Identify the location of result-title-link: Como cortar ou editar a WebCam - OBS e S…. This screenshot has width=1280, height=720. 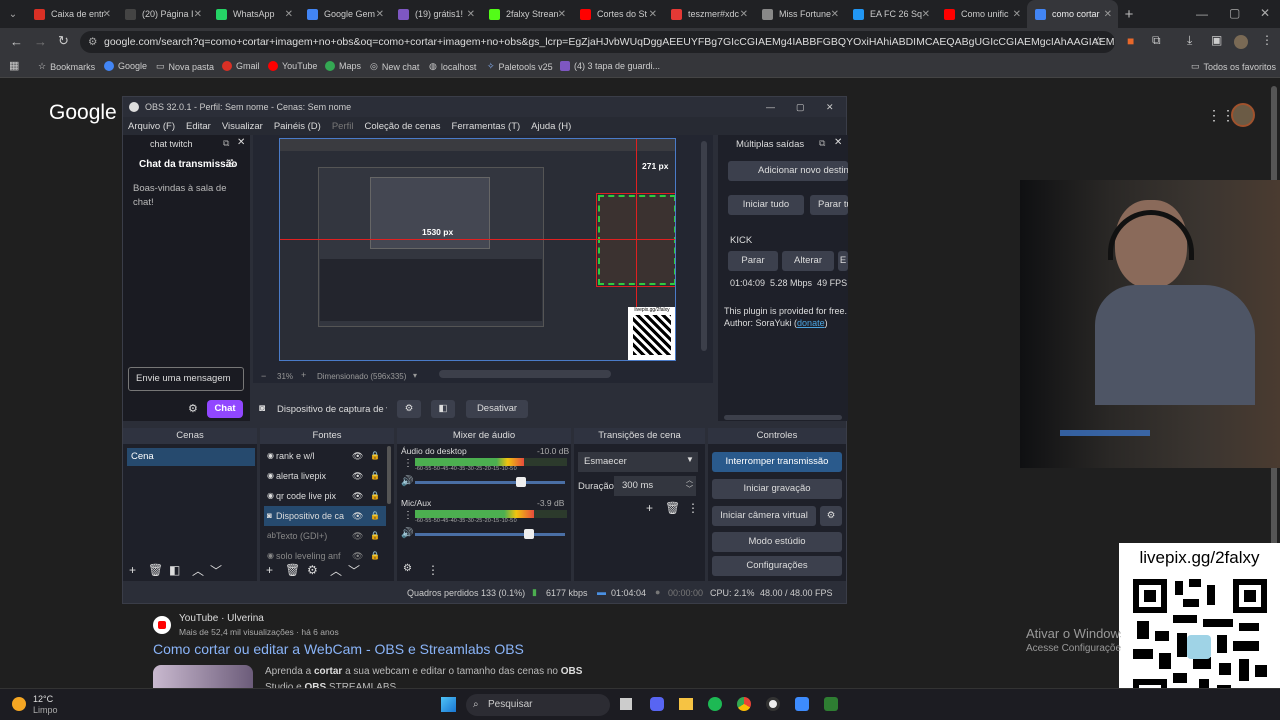
(338, 649).